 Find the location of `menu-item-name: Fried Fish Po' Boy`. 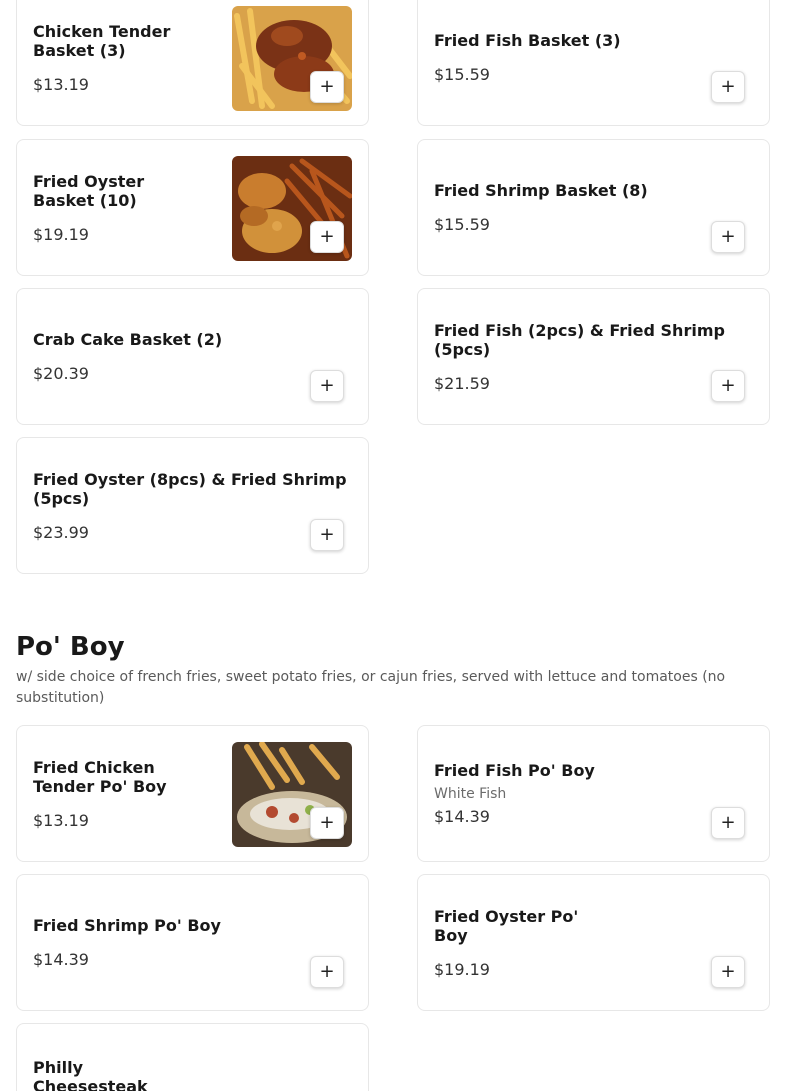

menu-item-name: Fried Fish Po' Boy is located at coordinates (514, 770).